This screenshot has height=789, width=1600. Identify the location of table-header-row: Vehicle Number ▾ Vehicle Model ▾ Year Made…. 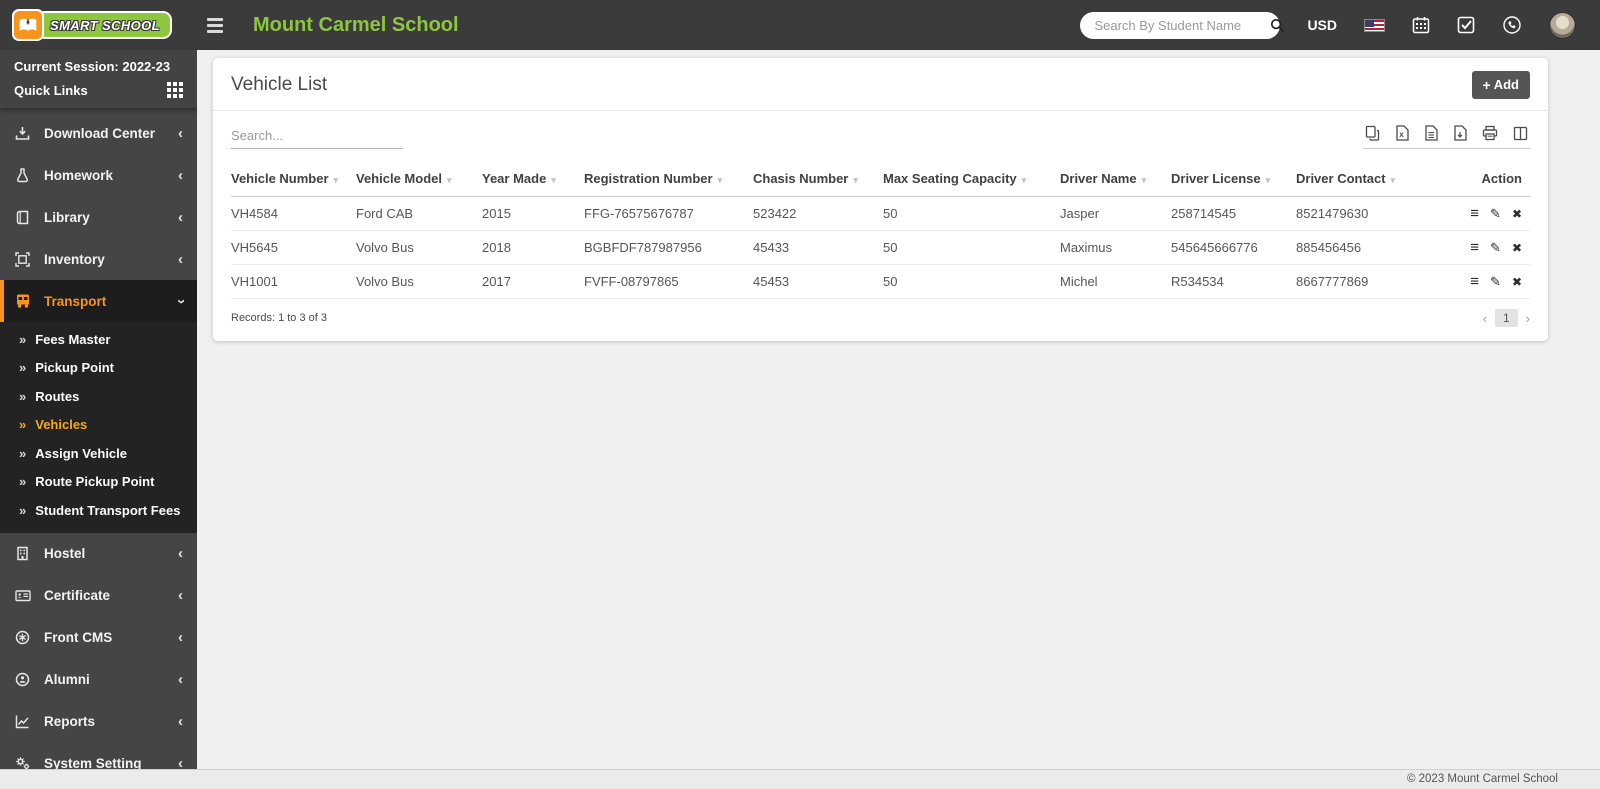
(880, 179).